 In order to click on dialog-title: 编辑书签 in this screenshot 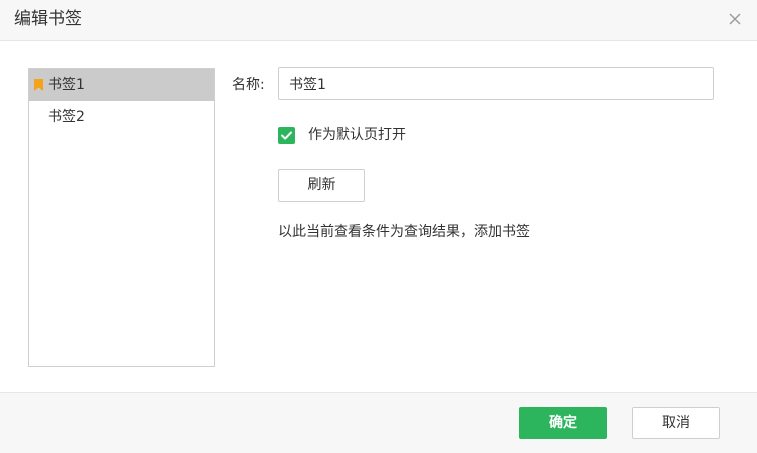, I will do `click(48, 19)`.